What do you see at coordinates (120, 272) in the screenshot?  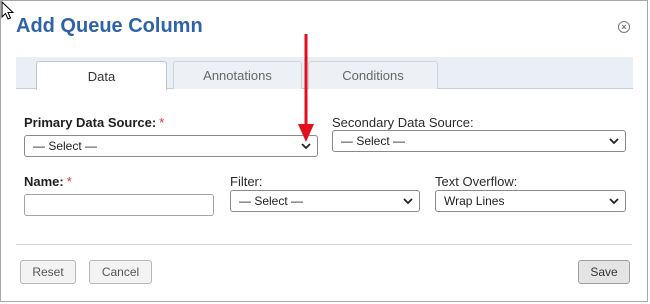 I see `cancel-button: Cancel` at bounding box center [120, 272].